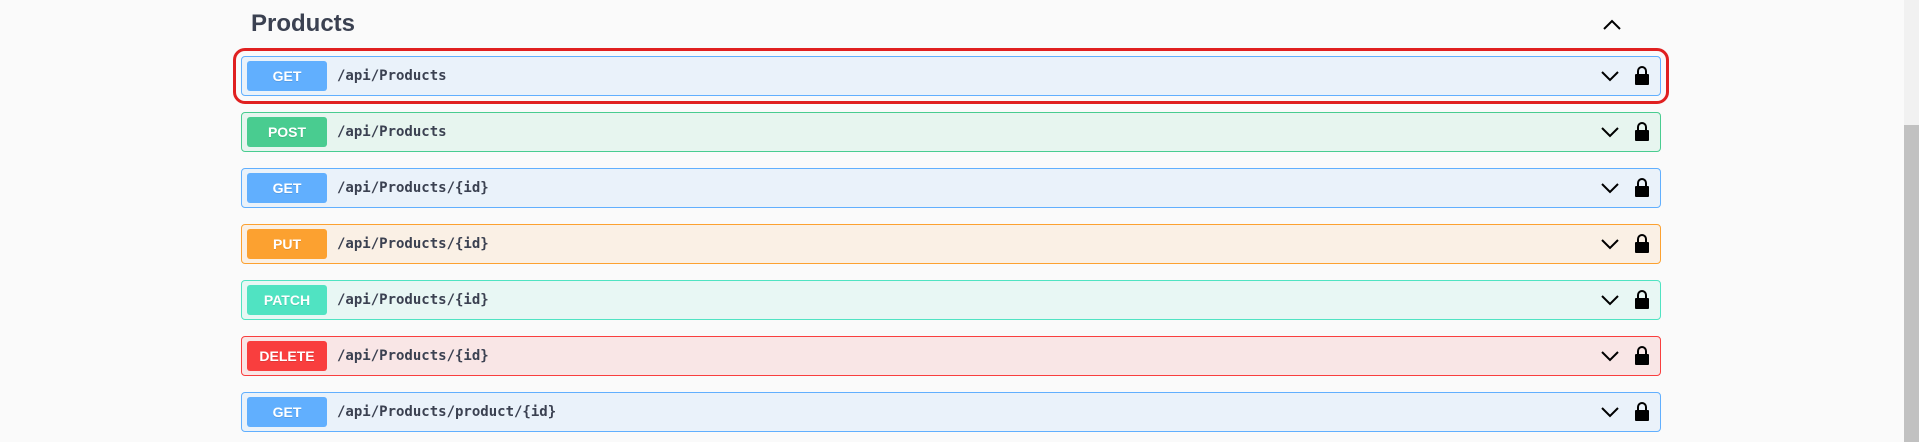 This screenshot has width=1919, height=442. What do you see at coordinates (303, 23) in the screenshot?
I see `section-title: Products` at bounding box center [303, 23].